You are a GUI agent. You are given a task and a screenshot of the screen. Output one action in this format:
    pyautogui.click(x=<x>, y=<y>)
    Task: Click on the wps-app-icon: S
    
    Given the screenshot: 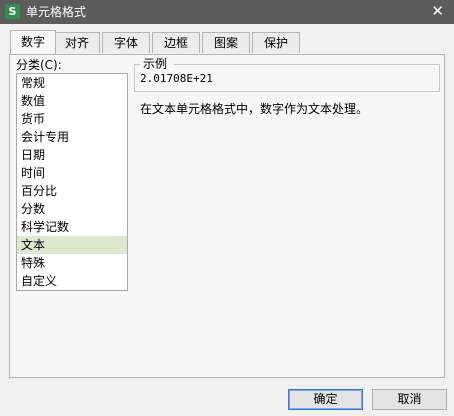 What is the action you would take?
    pyautogui.click(x=12, y=11)
    